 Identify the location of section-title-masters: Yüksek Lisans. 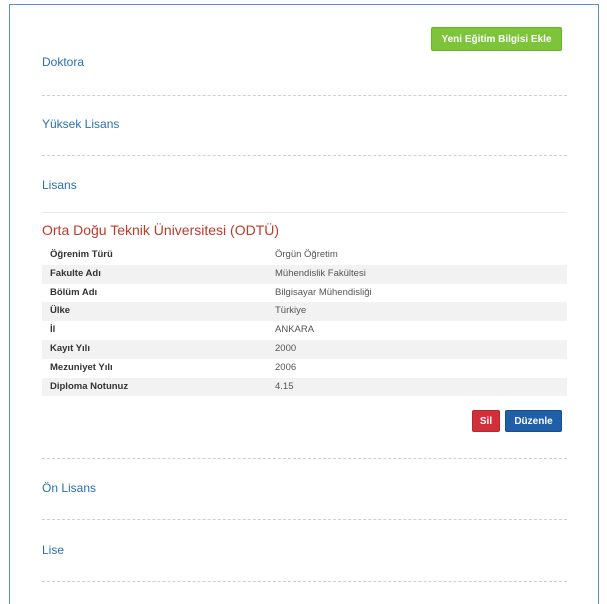
(80, 124).